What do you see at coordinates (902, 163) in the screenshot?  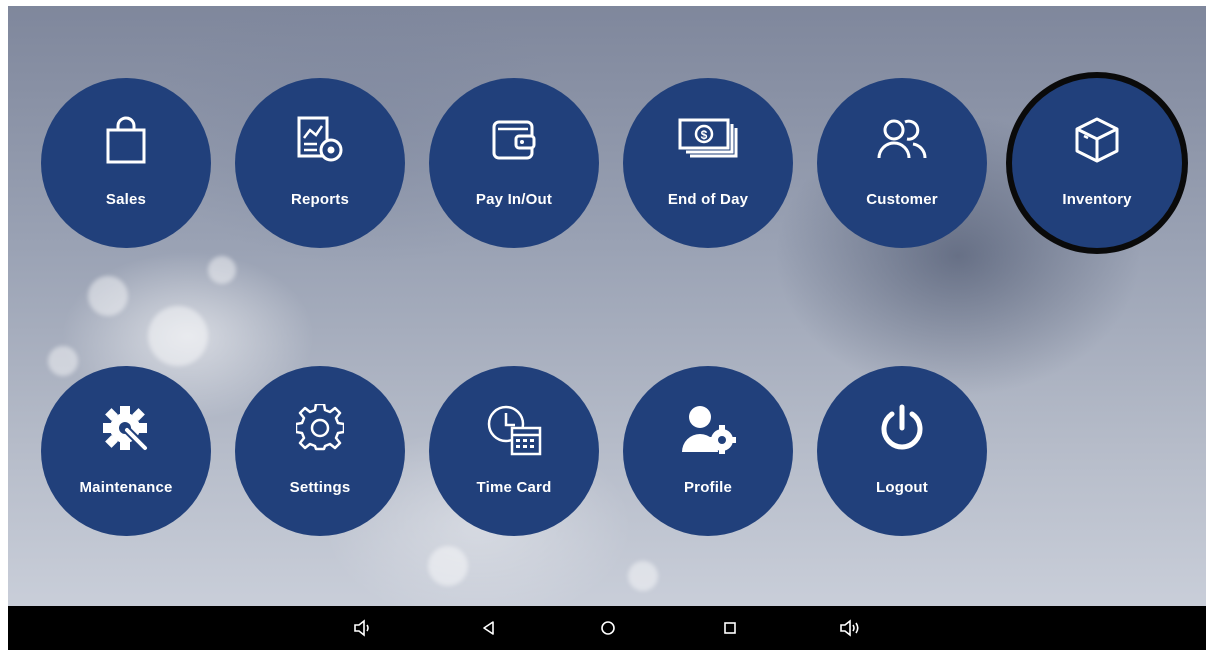 I see `tile-customer: Customer` at bounding box center [902, 163].